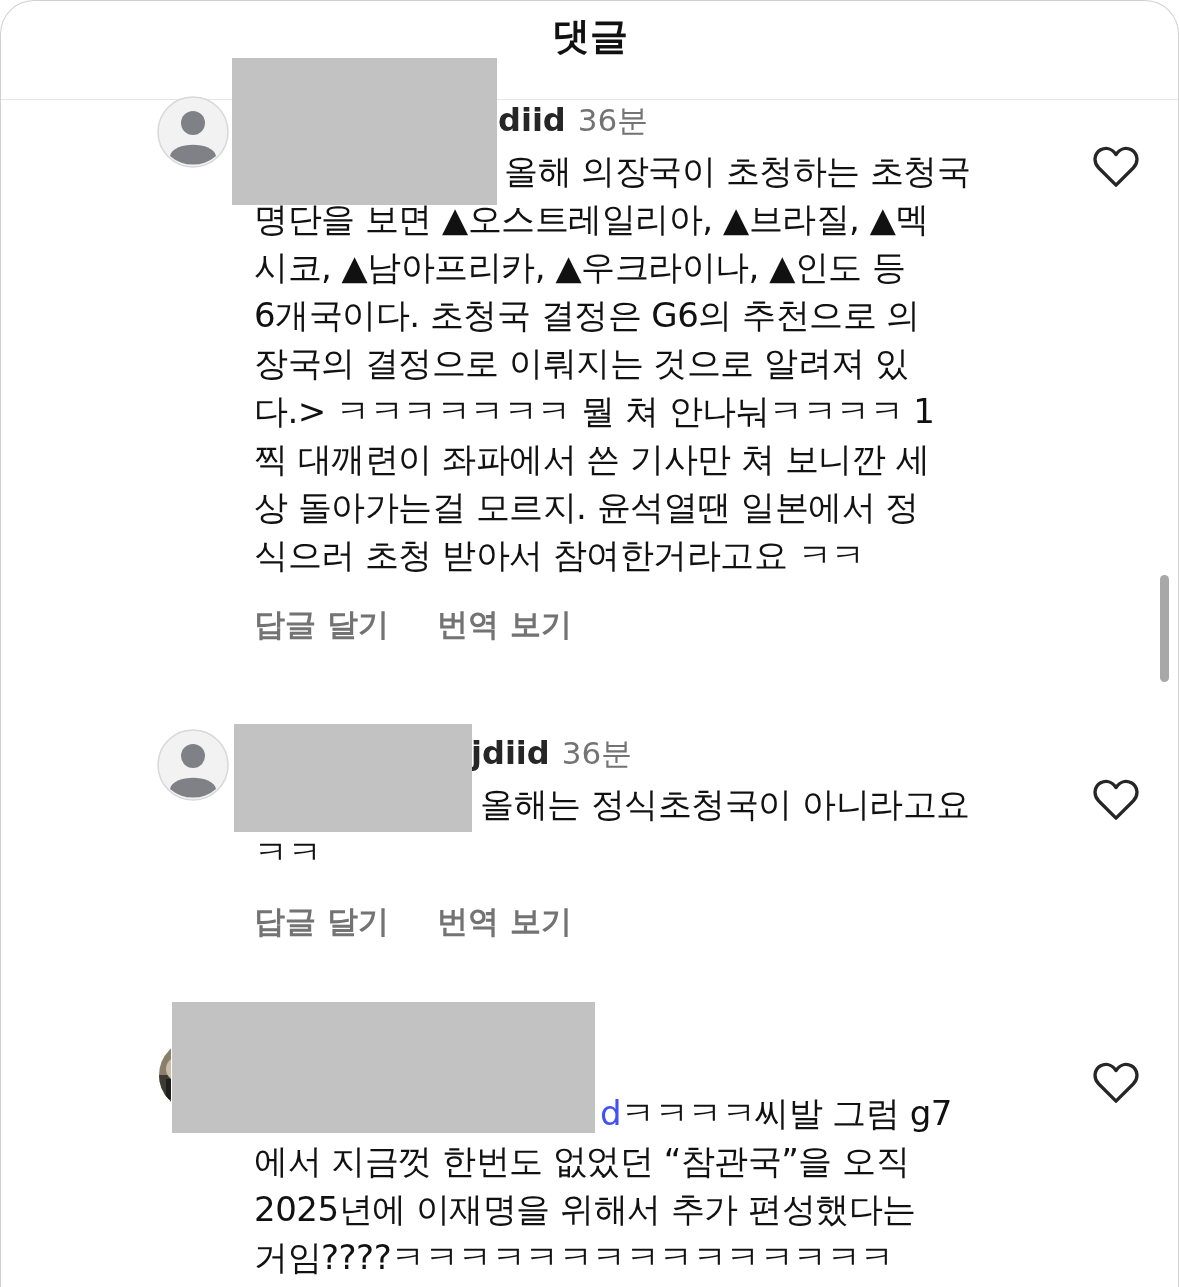 The height and width of the screenshot is (1287, 1179). Describe the element at coordinates (612, 828) in the screenshot. I see `comment-text: 올해는 정식초청국이 아니라고요 ㅋㅋ` at that location.